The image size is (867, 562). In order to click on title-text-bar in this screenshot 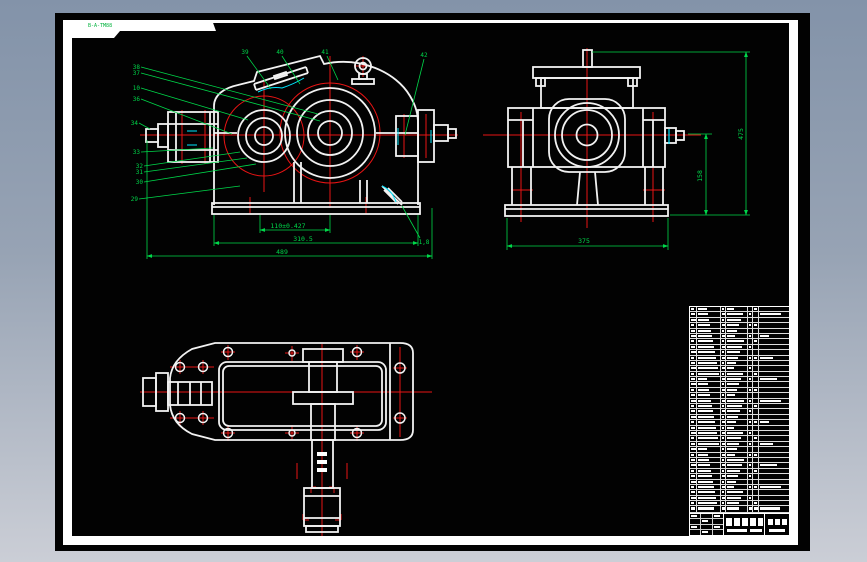, I will do `click(716, 516)`.